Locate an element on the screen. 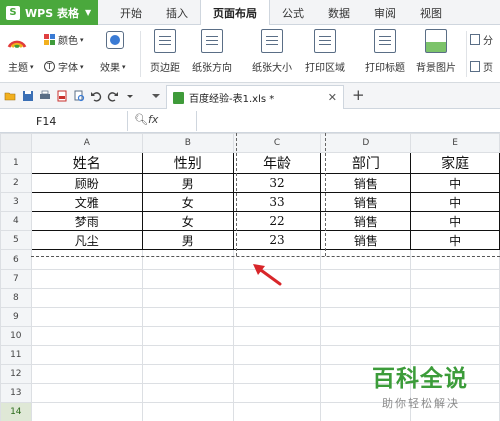 The width and height of the screenshot is (500, 421). fonts-dropdown: T 字体 ▾ is located at coordinates (64, 66).